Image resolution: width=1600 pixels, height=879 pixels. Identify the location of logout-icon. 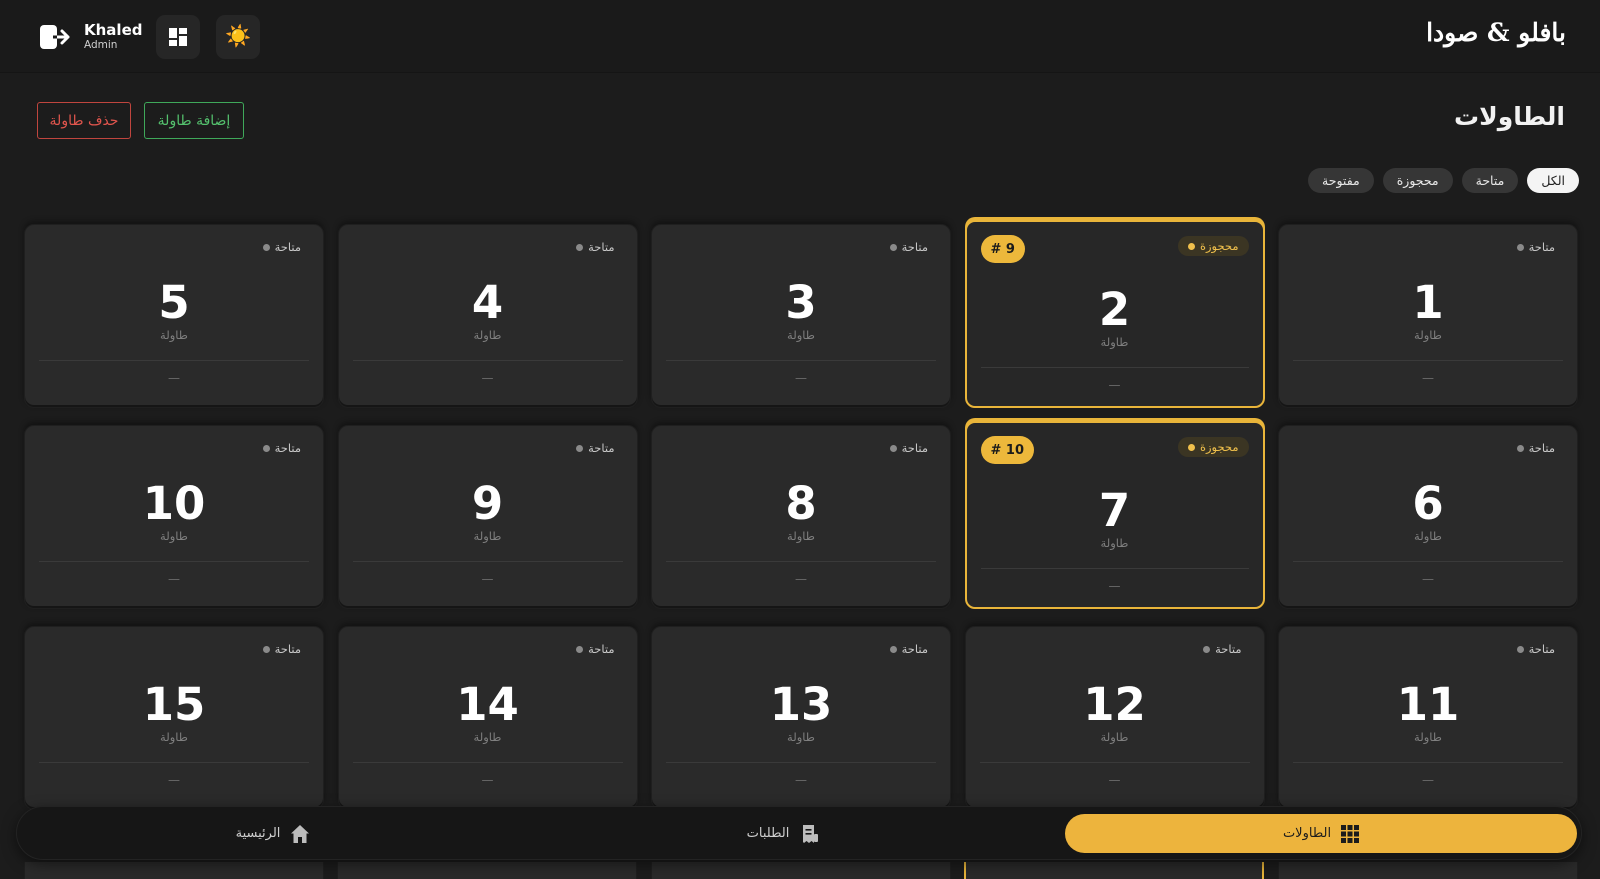
(55, 37).